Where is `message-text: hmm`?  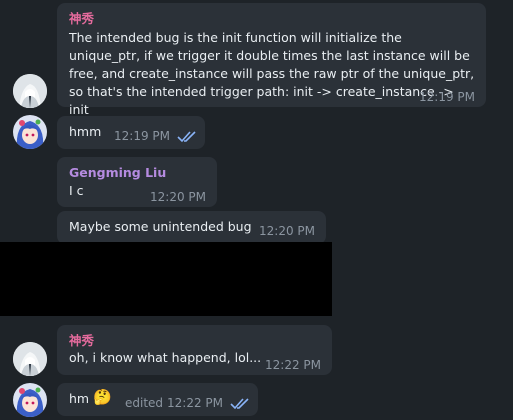
message-text: hmm is located at coordinates (85, 131).